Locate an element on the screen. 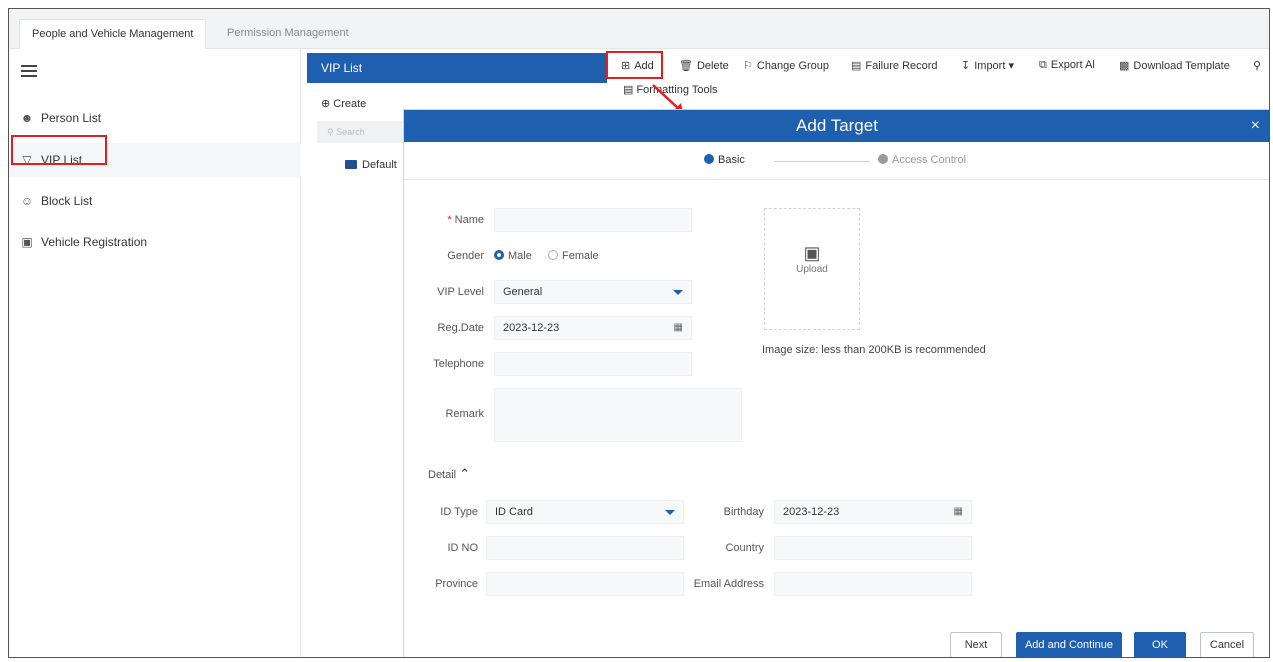 The width and height of the screenshot is (1273, 662). sidebar-item-label: Vehicle Registration is located at coordinates (94, 242).